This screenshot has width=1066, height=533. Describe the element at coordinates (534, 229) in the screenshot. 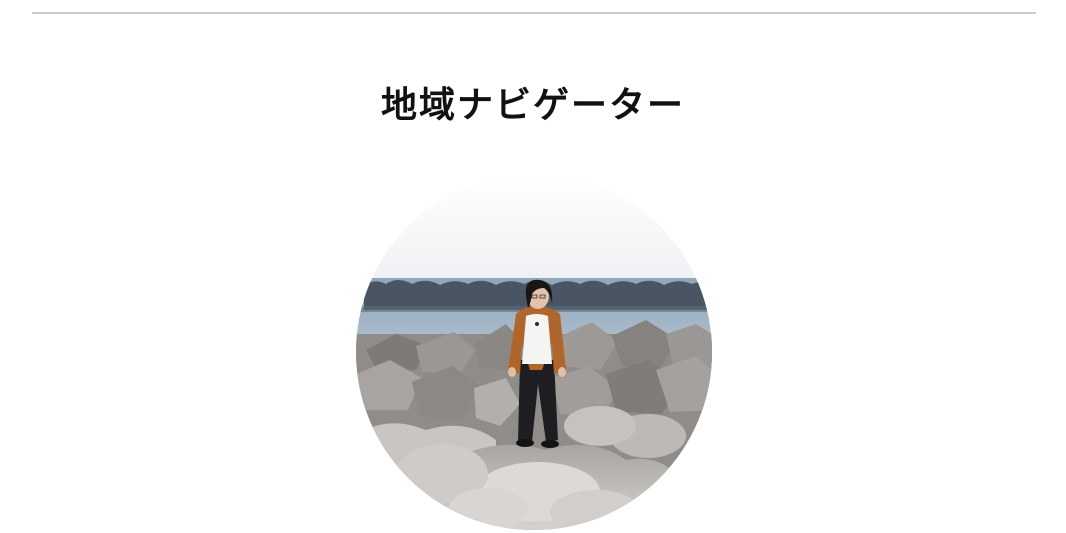

I see `sky` at that location.